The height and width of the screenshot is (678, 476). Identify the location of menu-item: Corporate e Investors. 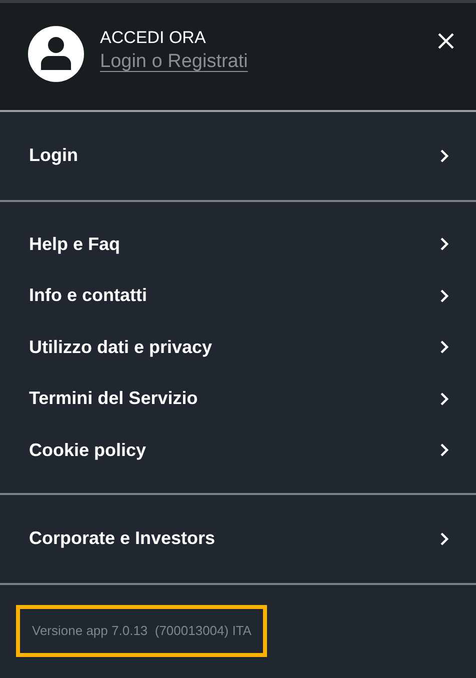
(238, 538).